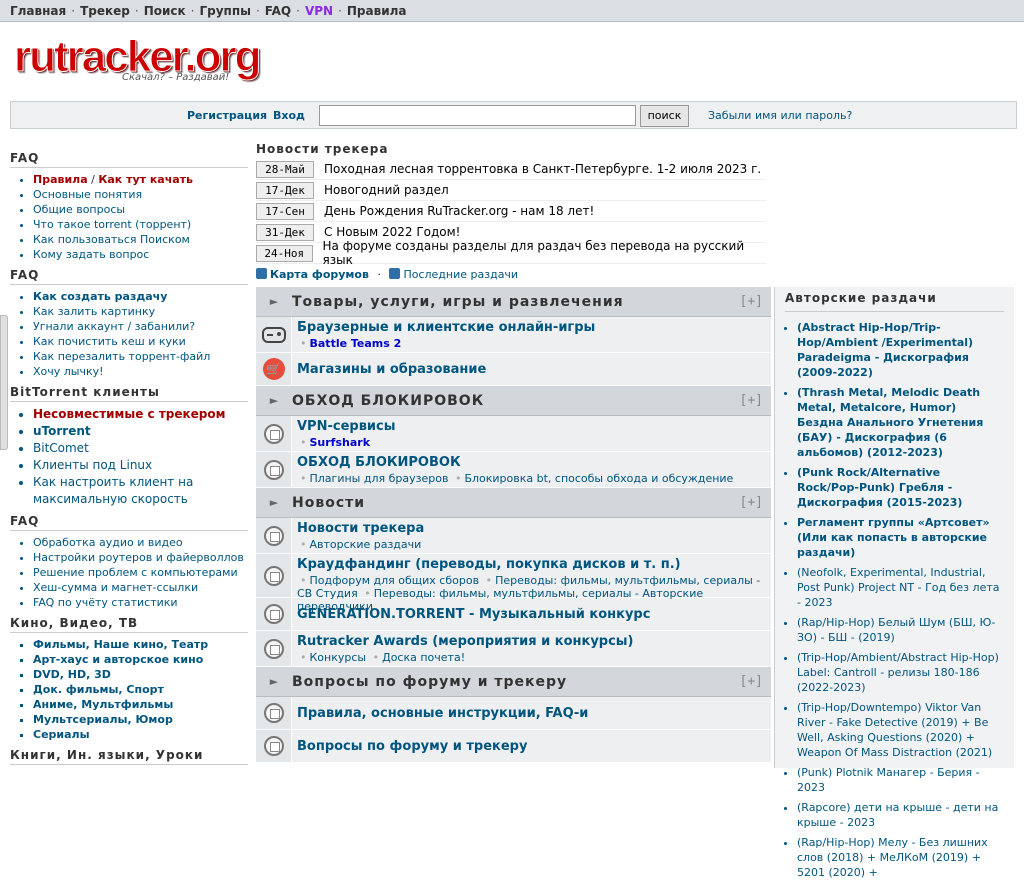  Describe the element at coordinates (112, 224) in the screenshot. I see `sidebar-link: Что такое torrent (торрент)` at that location.